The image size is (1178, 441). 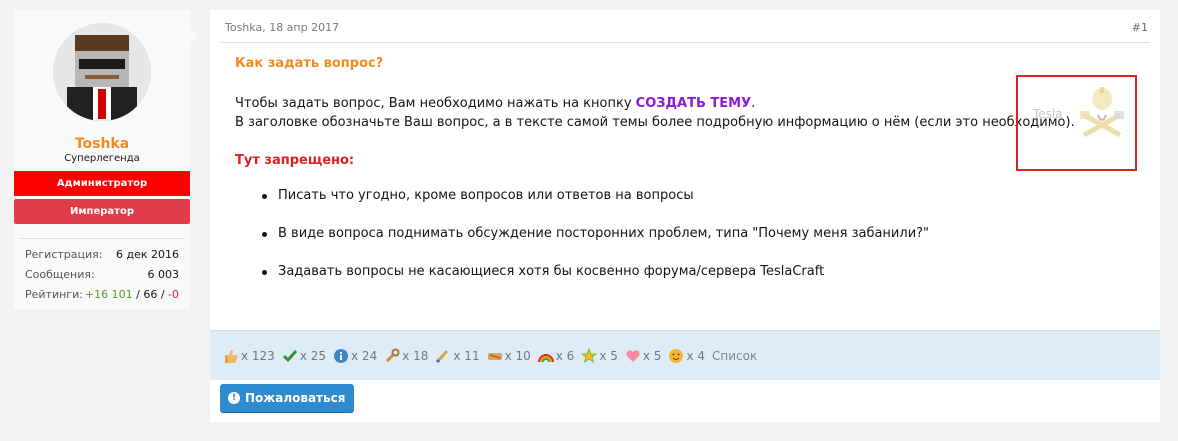 I want to click on user-title: Суперлегенда, so click(x=102, y=158).